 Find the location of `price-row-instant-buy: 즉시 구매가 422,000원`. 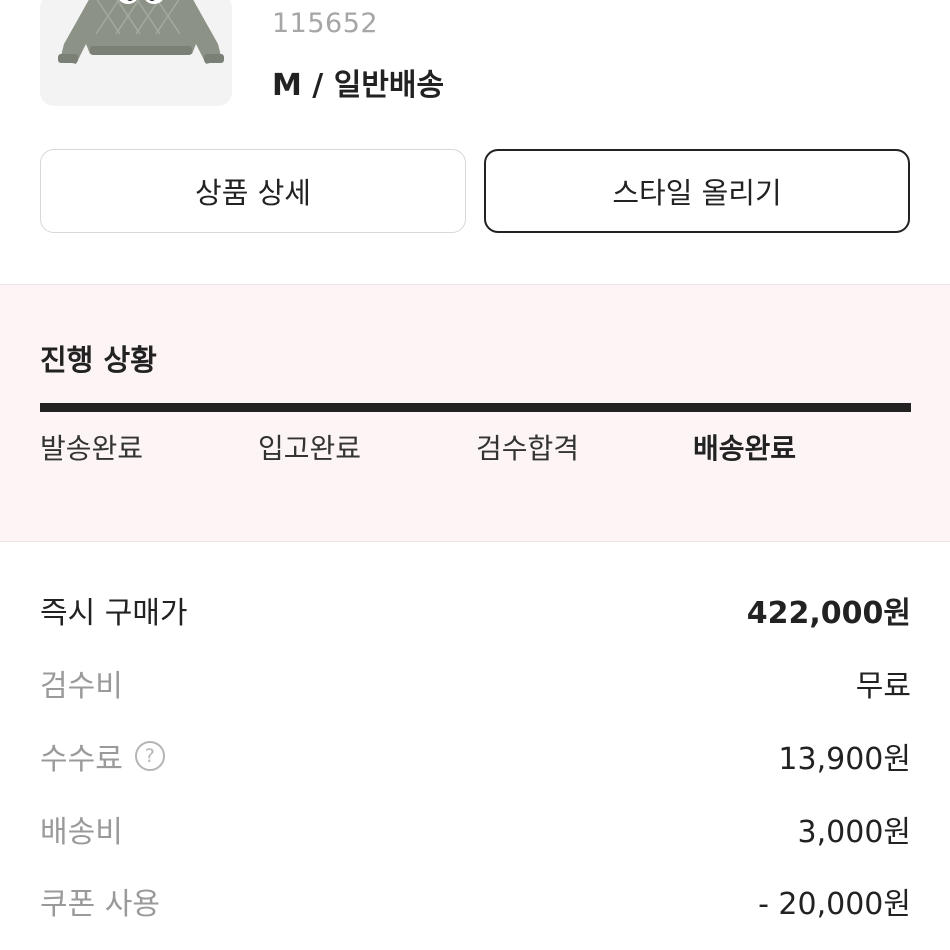

price-row-instant-buy: 즉시 구매가 422,000원 is located at coordinates (475, 610).